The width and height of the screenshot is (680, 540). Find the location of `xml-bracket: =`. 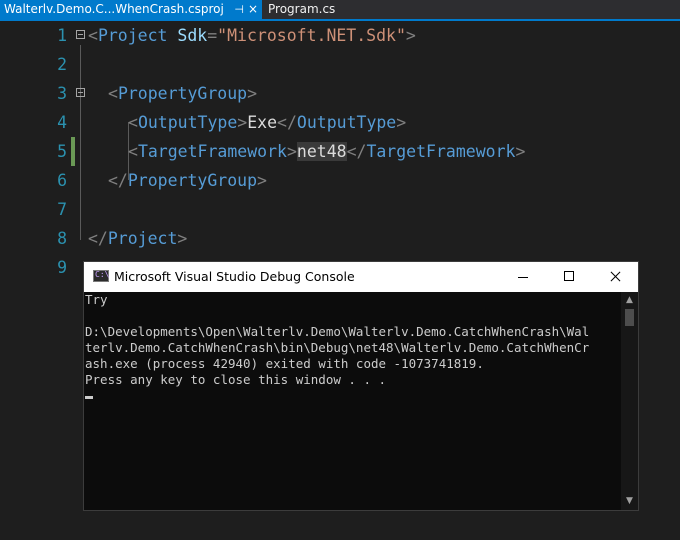

xml-bracket: = is located at coordinates (212, 35).